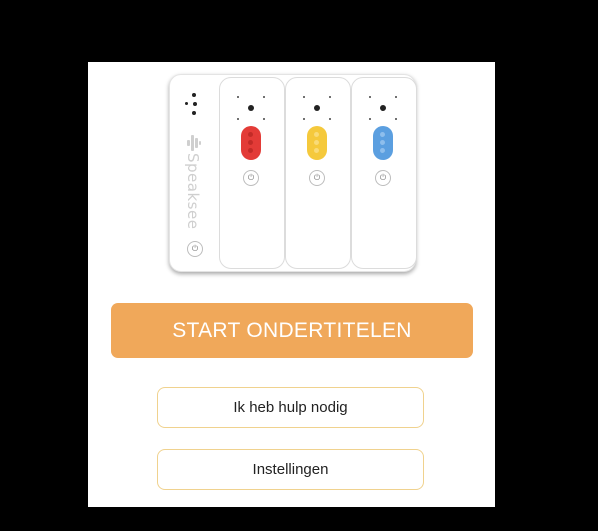 The width and height of the screenshot is (598, 531). I want to click on speaksee-logo-icon, so click(194, 143).